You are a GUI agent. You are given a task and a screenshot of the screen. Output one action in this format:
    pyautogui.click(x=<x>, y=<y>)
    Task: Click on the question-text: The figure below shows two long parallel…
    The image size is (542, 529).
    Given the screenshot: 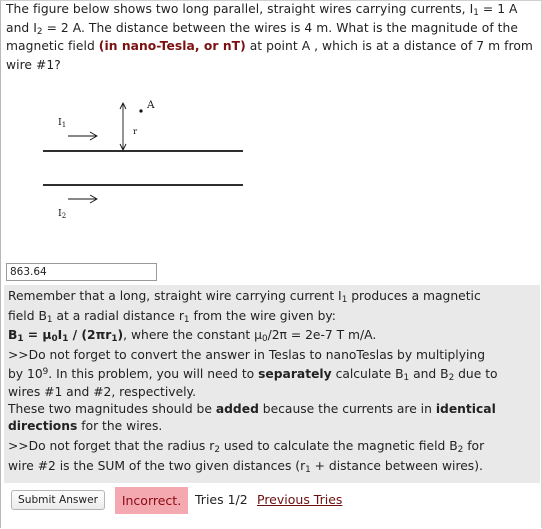 What is the action you would take?
    pyautogui.click(x=269, y=37)
    